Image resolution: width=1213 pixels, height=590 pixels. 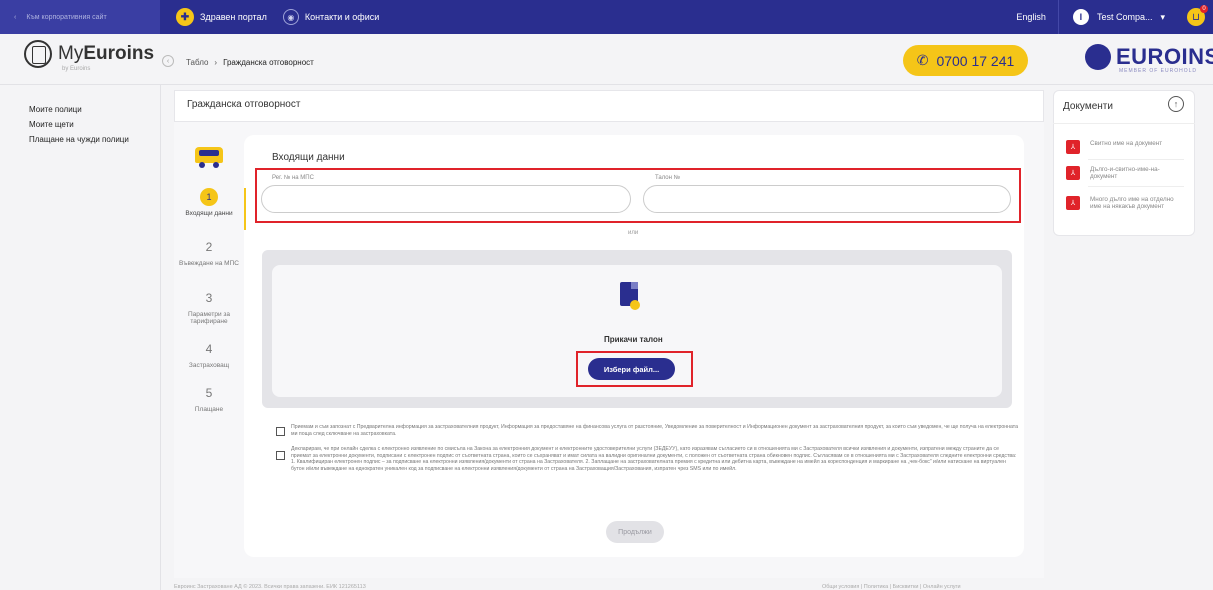 I want to click on step-label: Параметри за тарифиране, so click(x=208, y=318).